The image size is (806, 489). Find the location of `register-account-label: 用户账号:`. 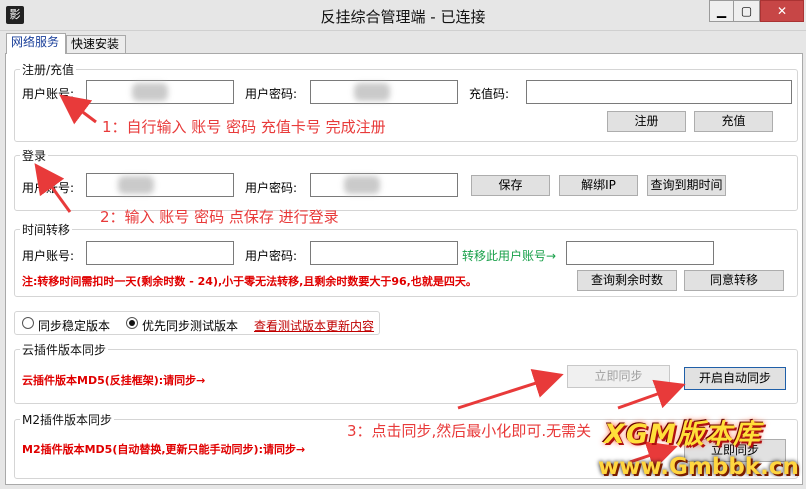

register-account-label: 用户账号: is located at coordinates (48, 94).